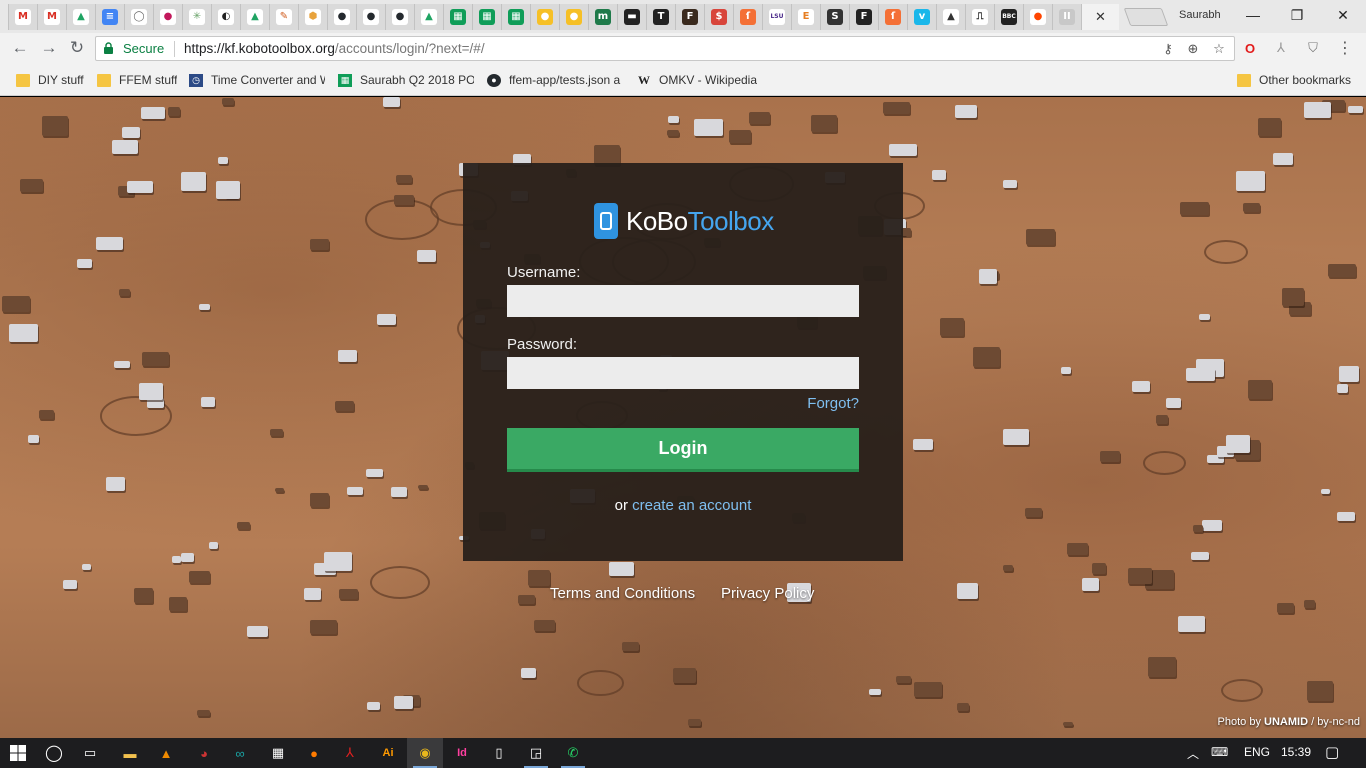  I want to click on bookmark-ffem-app-tests: ● ffem-app/tests.json a, so click(555, 80).